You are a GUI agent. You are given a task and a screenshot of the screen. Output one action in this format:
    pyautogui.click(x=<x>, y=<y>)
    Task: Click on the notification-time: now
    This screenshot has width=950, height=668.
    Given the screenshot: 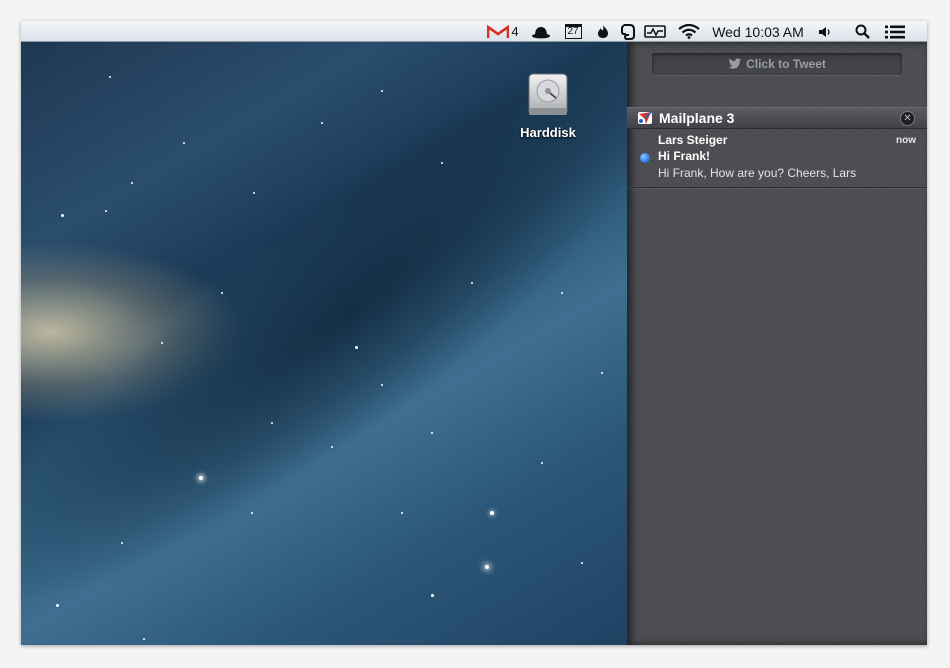 What is the action you would take?
    pyautogui.click(x=906, y=140)
    